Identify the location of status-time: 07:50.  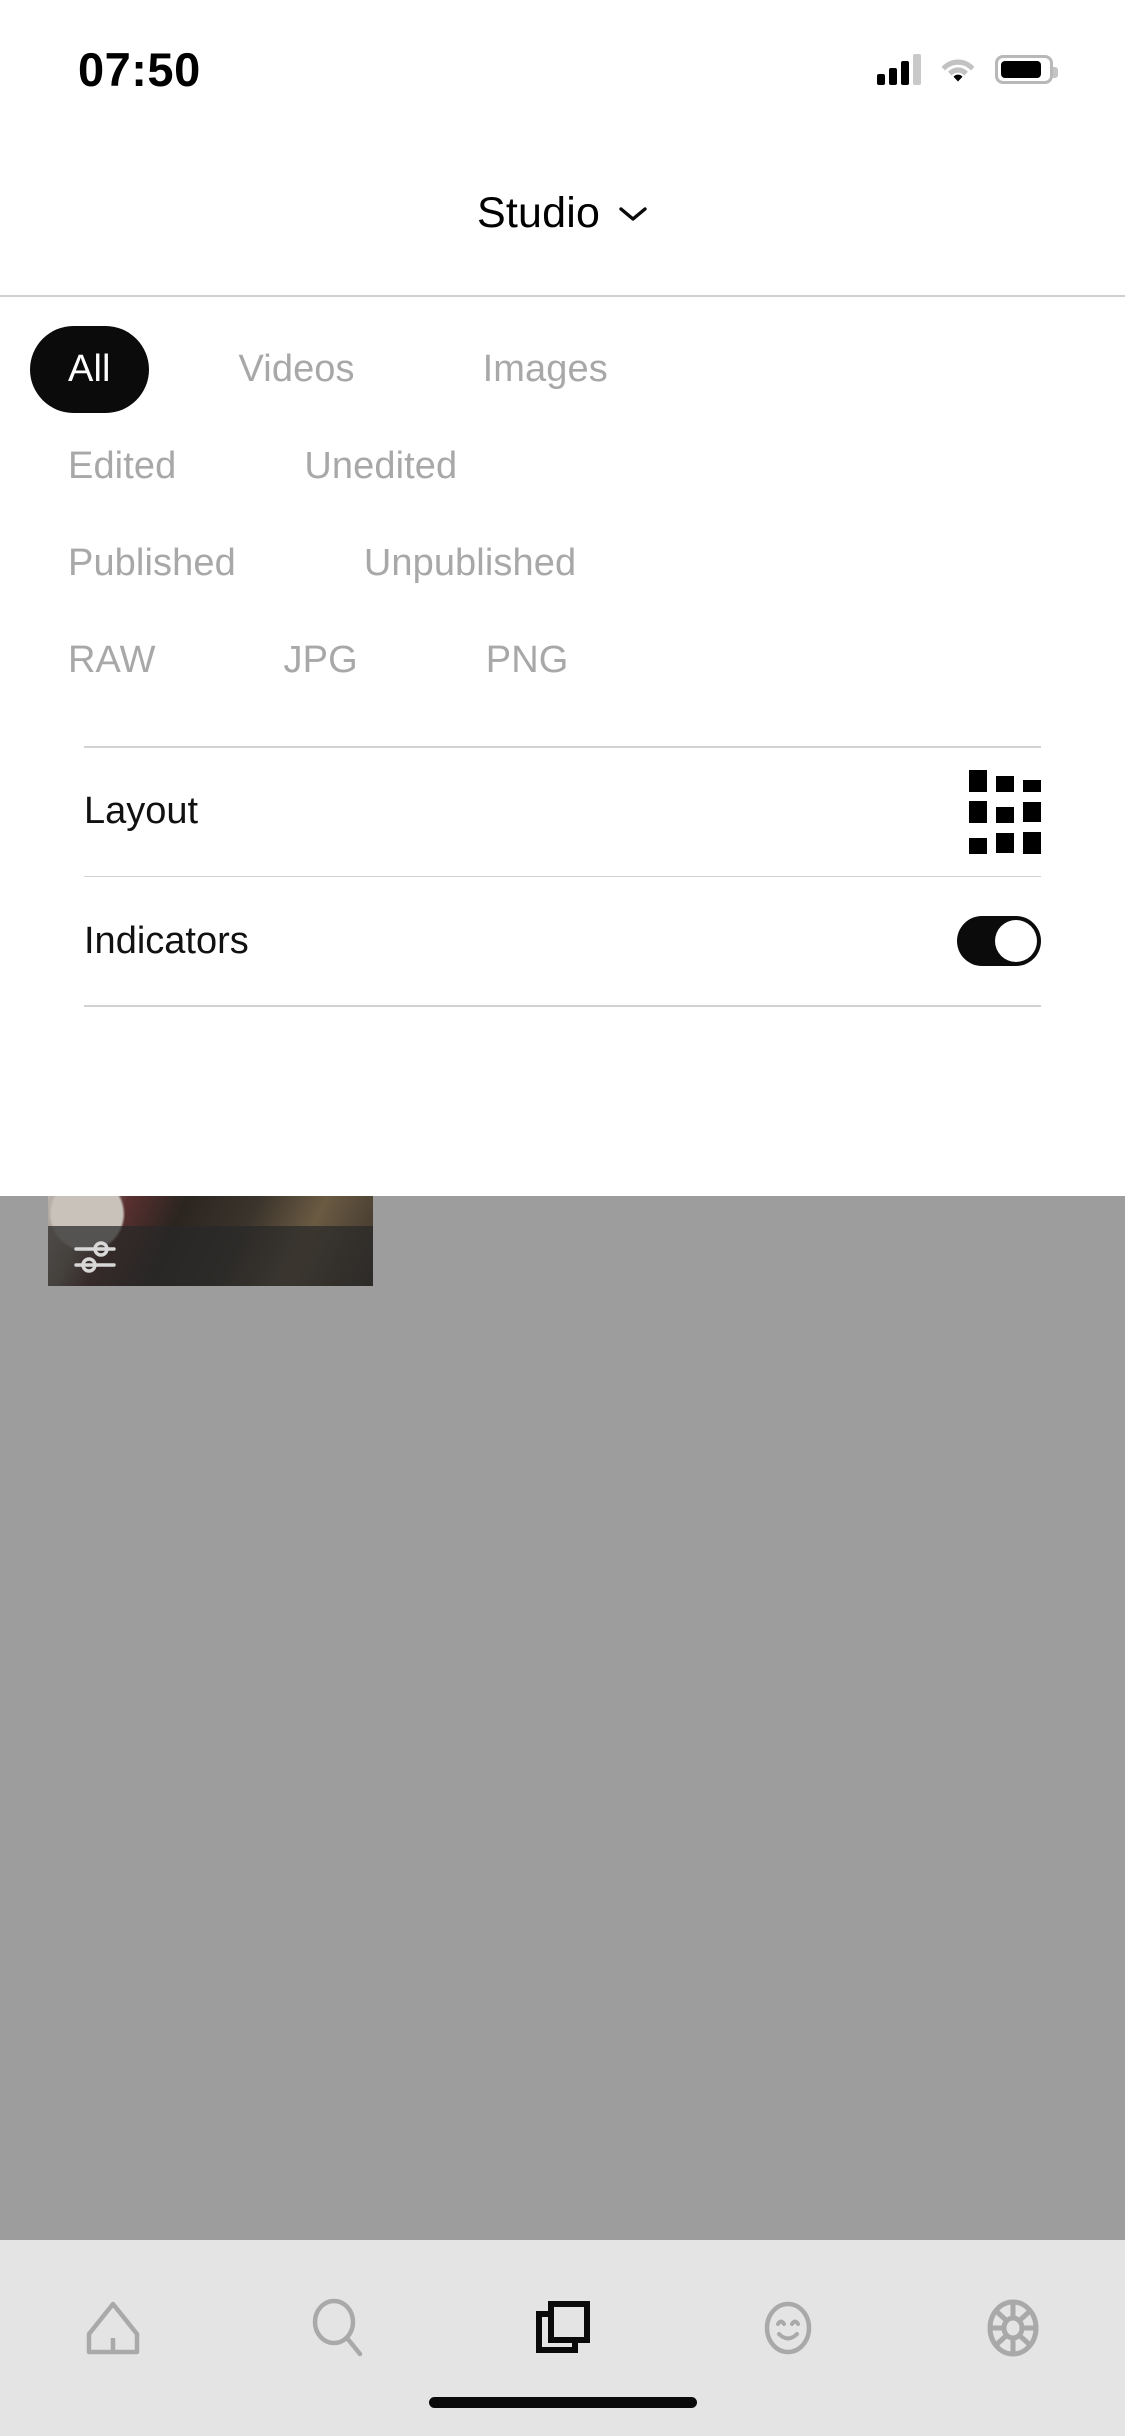
(139, 69).